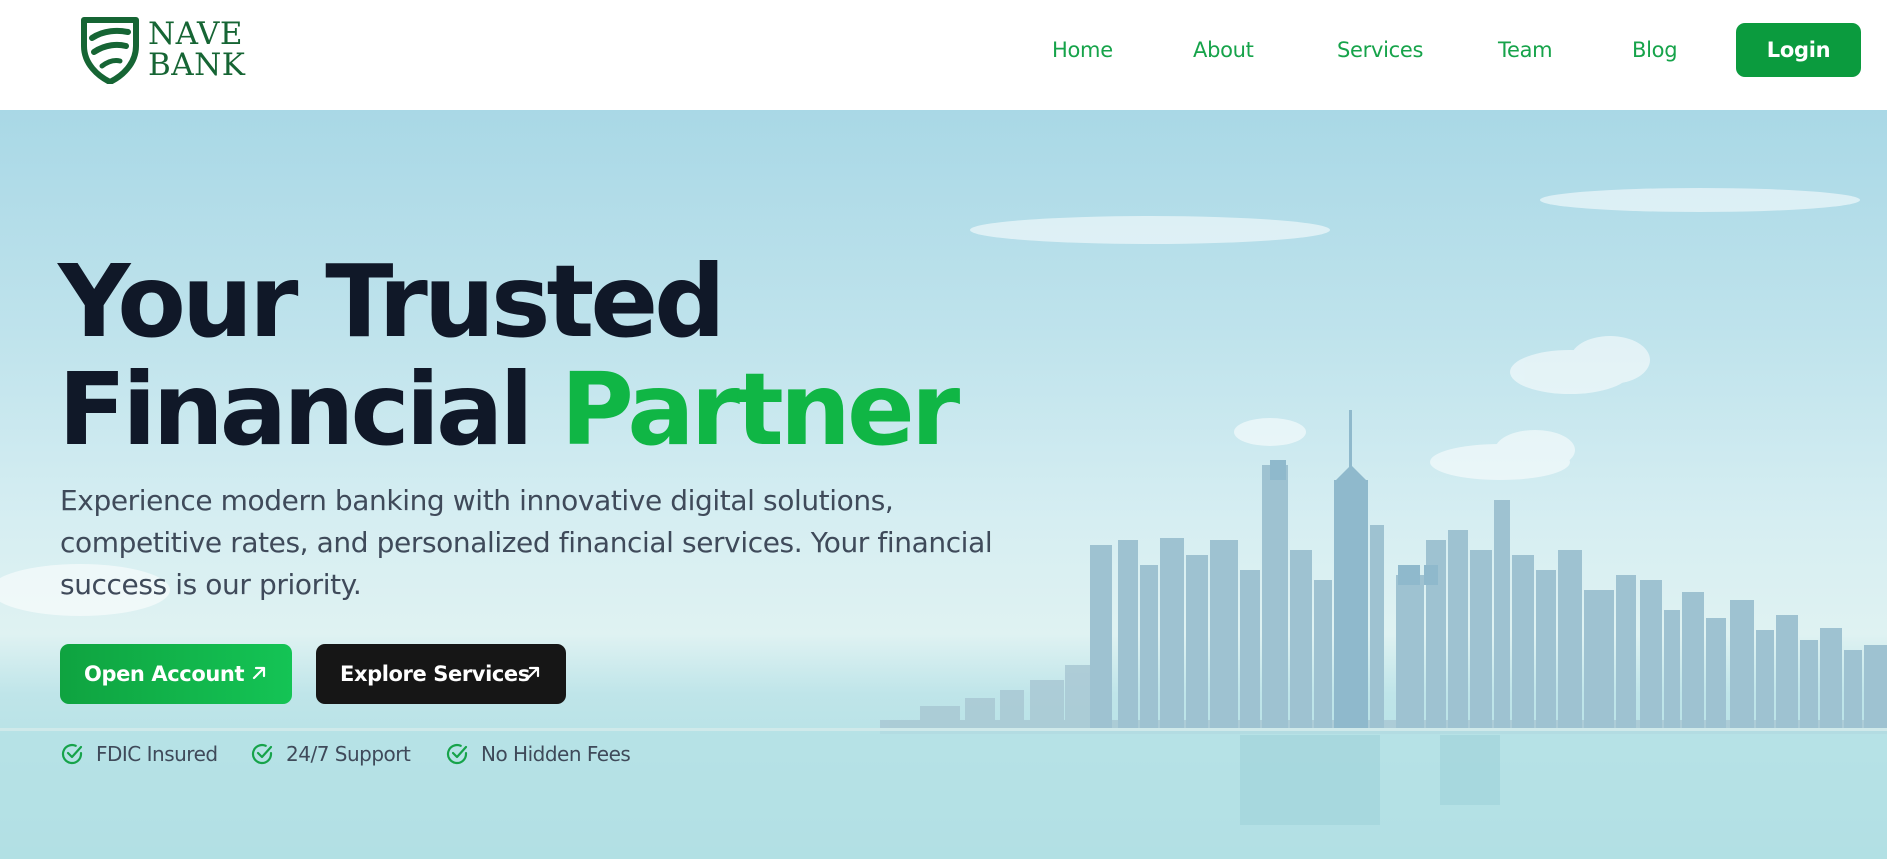 Image resolution: width=1887 pixels, height=859 pixels. Describe the element at coordinates (1798, 50) in the screenshot. I see `login-button: Login` at that location.